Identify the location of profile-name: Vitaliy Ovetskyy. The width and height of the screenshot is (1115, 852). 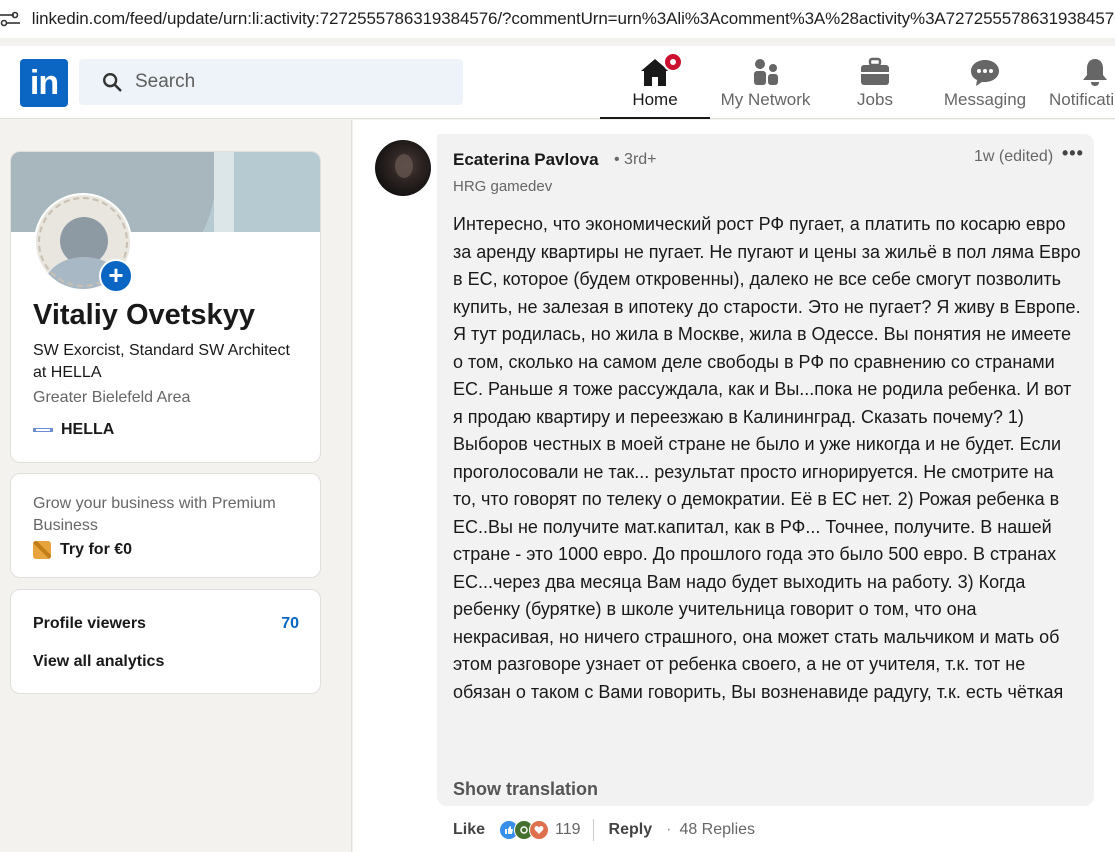
(144, 315).